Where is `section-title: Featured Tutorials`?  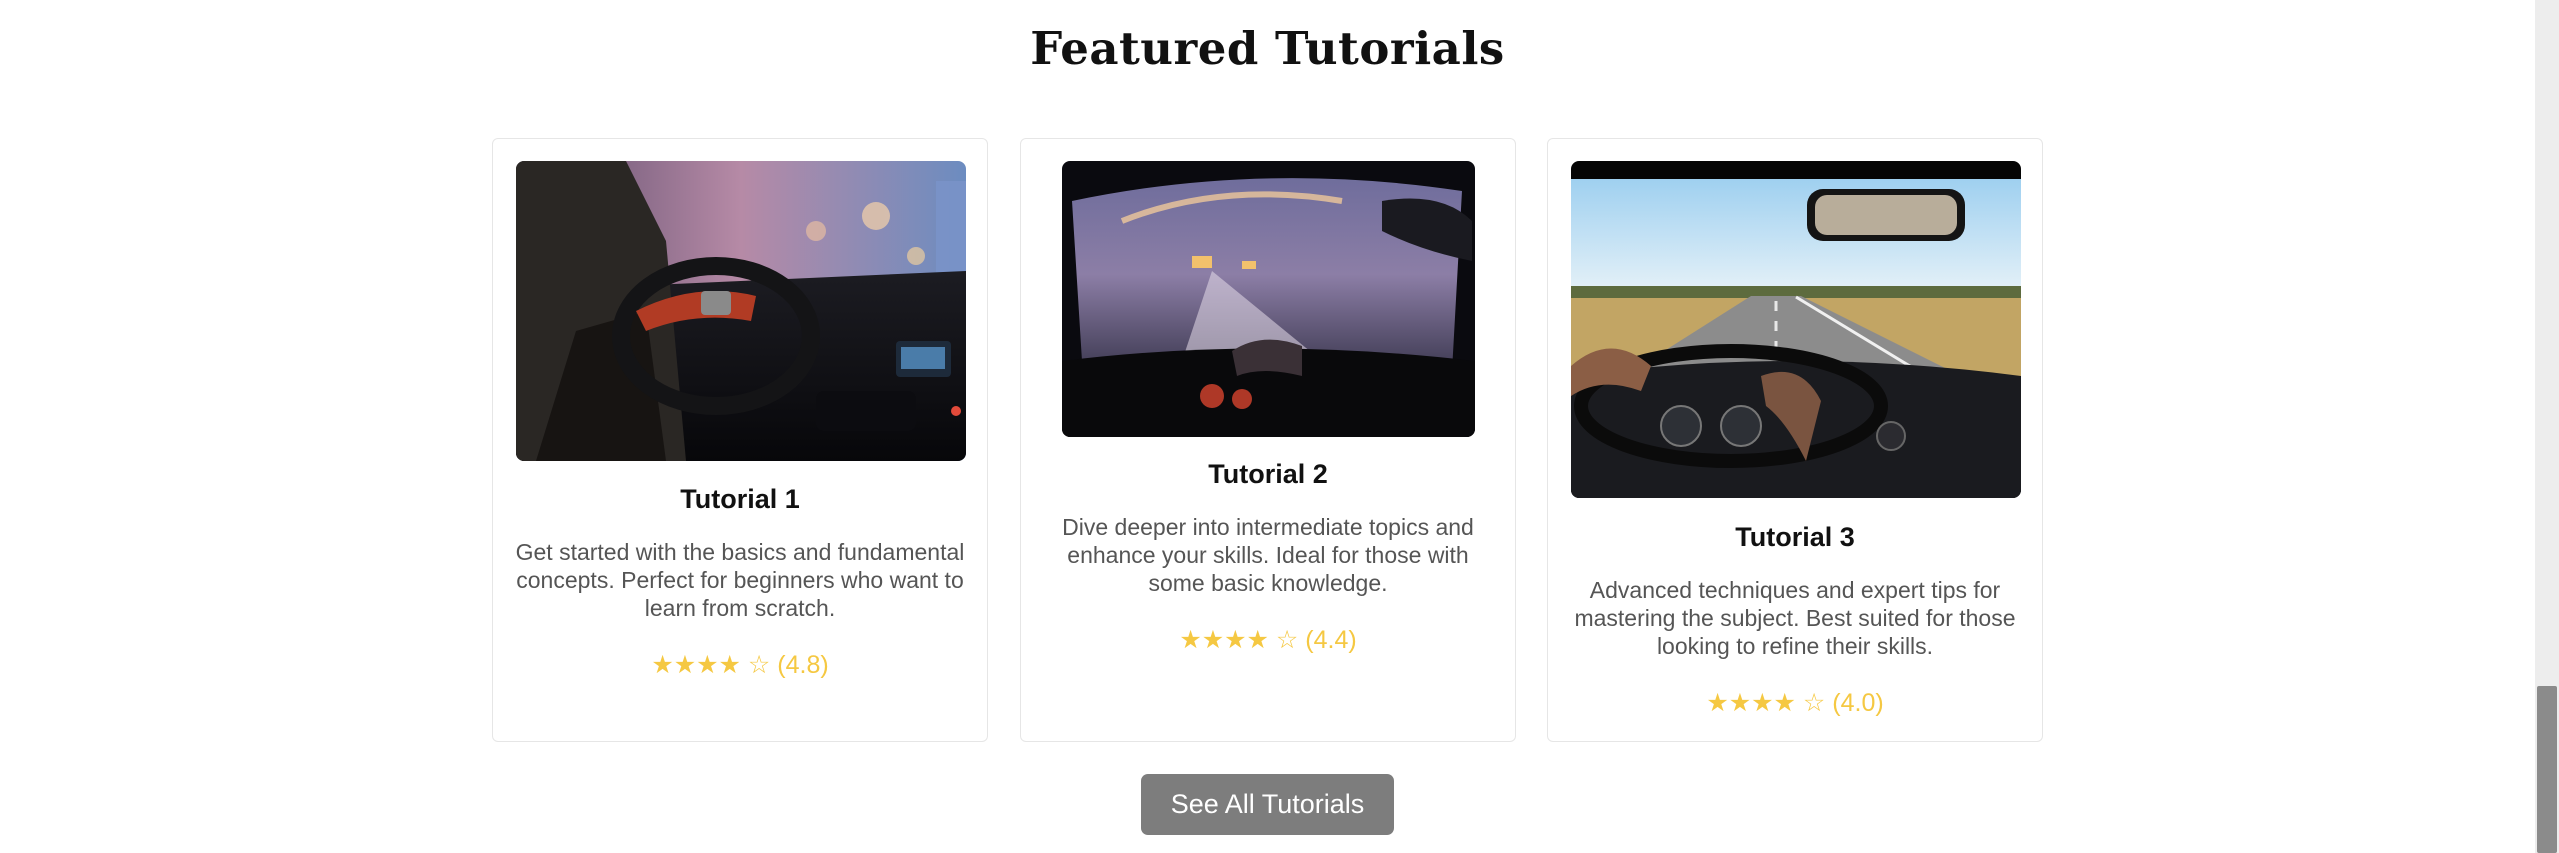 section-title: Featured Tutorials is located at coordinates (1267, 48).